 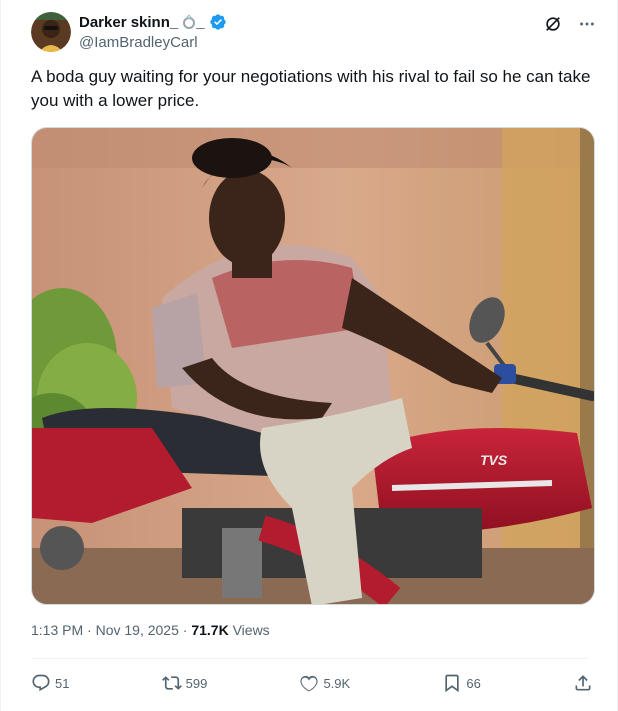 I want to click on bookmark-button: 66, so click(x=461, y=683).